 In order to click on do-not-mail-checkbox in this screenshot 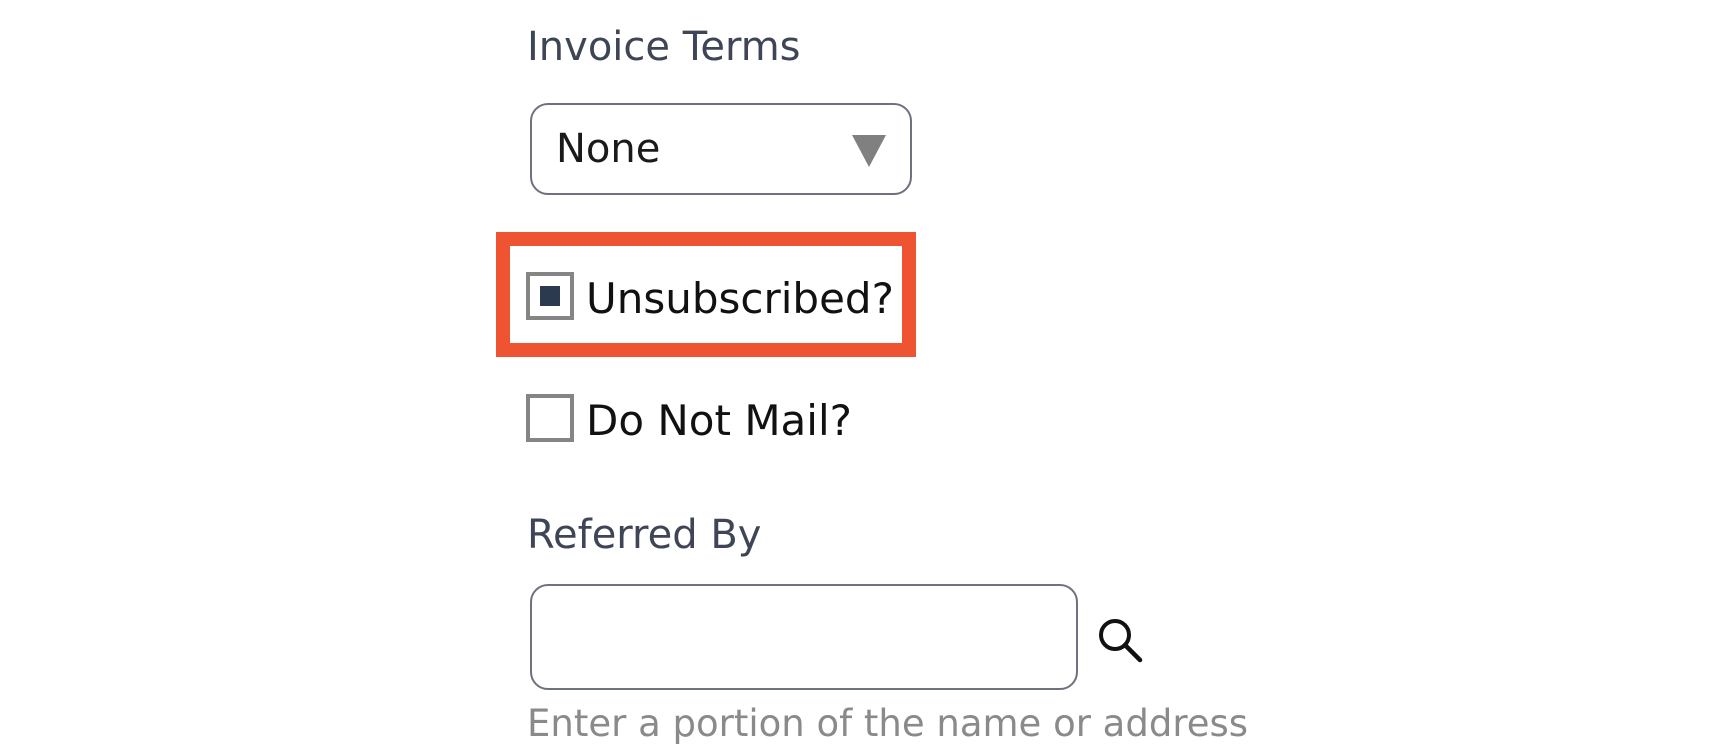, I will do `click(550, 418)`.